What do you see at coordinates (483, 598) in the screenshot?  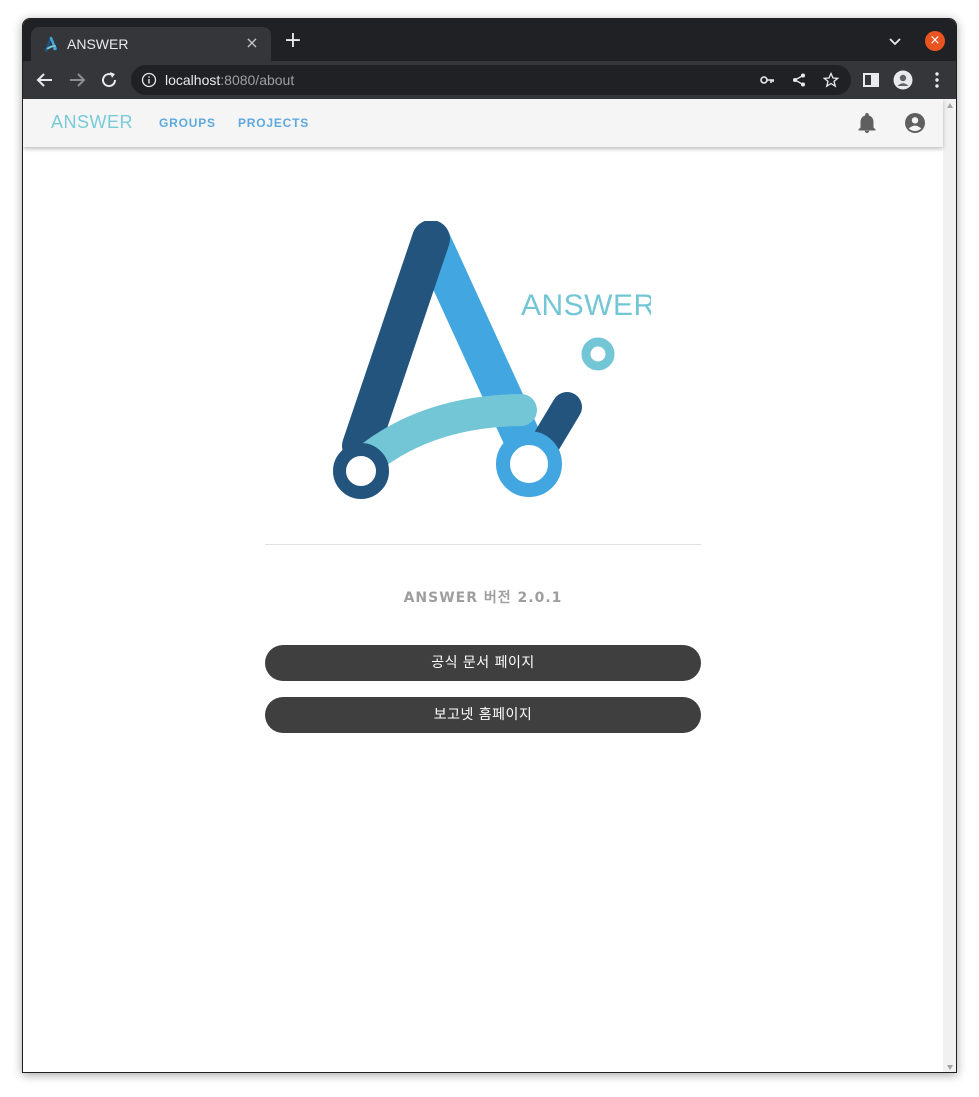 I see `version-text: ANSWER 버전 2.0.1` at bounding box center [483, 598].